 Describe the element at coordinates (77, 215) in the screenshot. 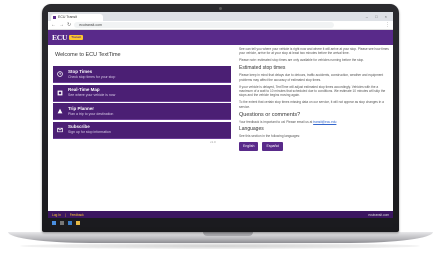

I see `feedback-link: Feedback` at that location.